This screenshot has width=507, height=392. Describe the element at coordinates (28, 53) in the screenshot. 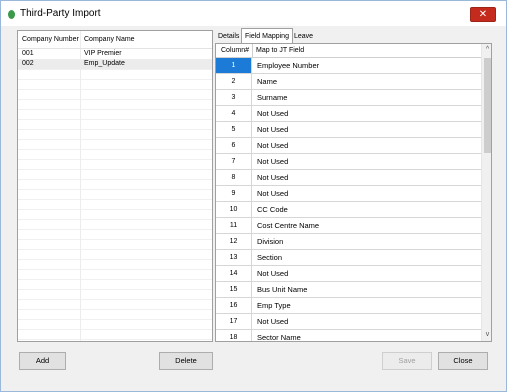

I see `company-number: 001` at that location.